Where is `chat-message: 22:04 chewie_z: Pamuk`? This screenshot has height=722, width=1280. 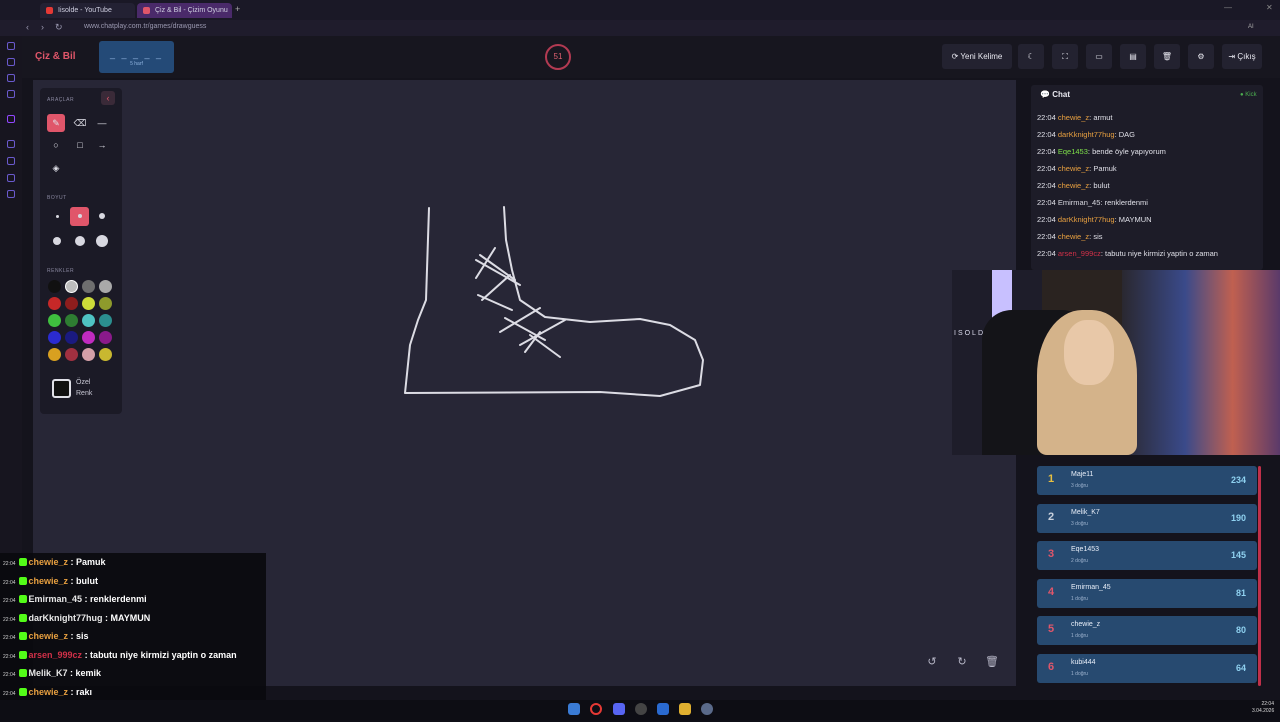 chat-message: 22:04 chewie_z: Pamuk is located at coordinates (1077, 168).